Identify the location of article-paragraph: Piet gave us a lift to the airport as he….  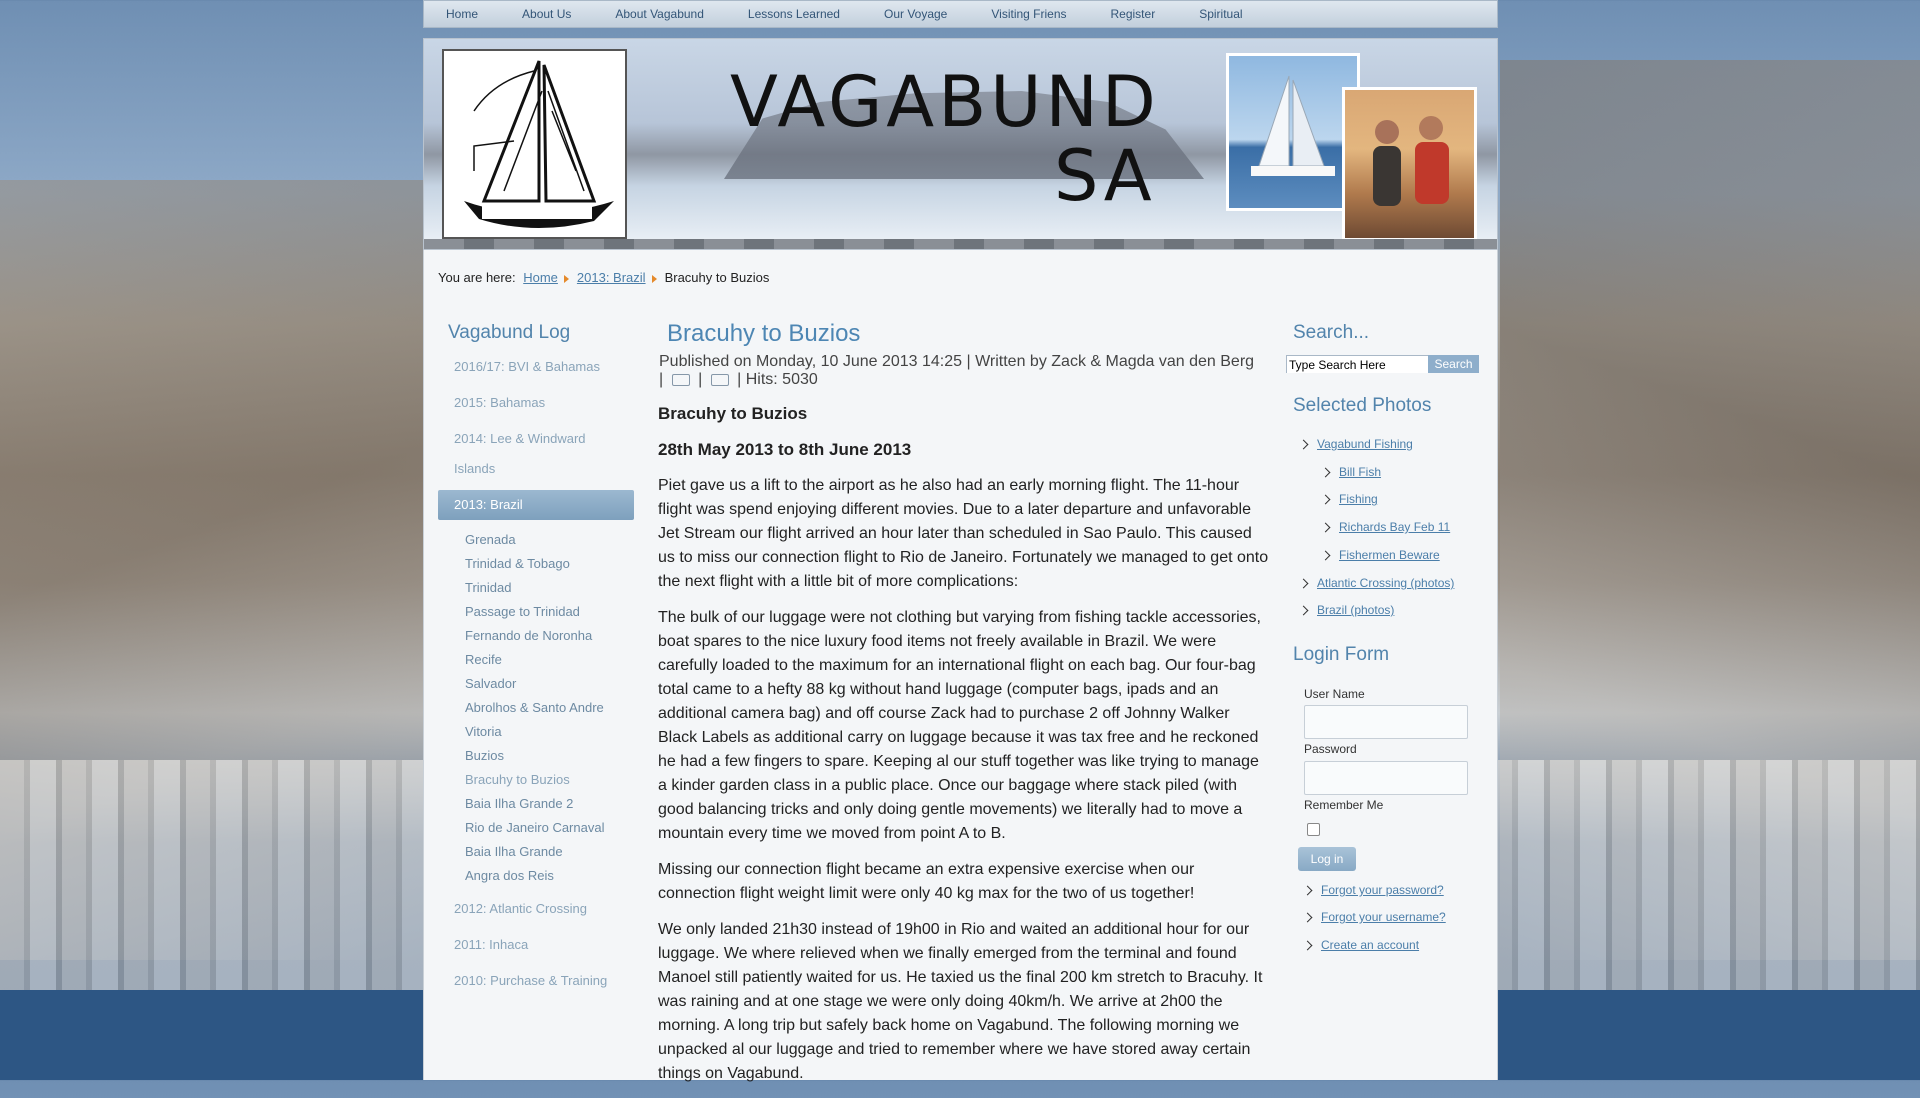
(963, 533).